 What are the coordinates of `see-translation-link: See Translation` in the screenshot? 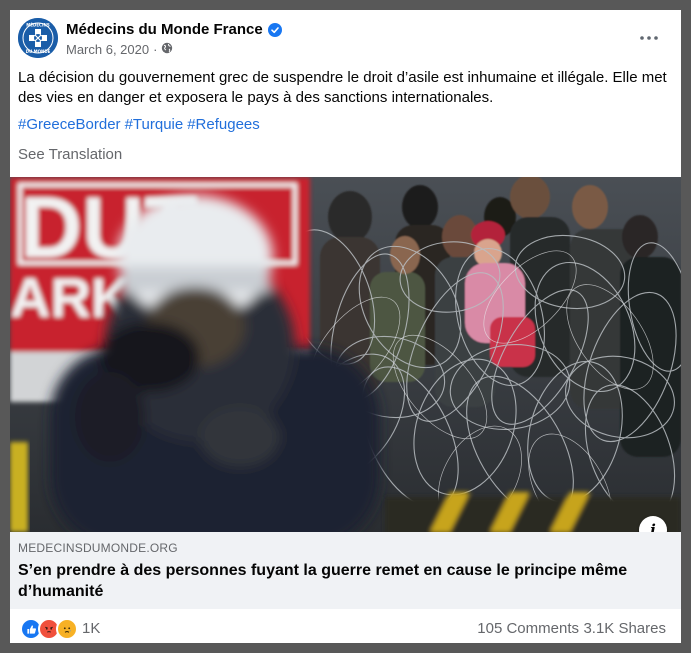 It's located at (70, 154).